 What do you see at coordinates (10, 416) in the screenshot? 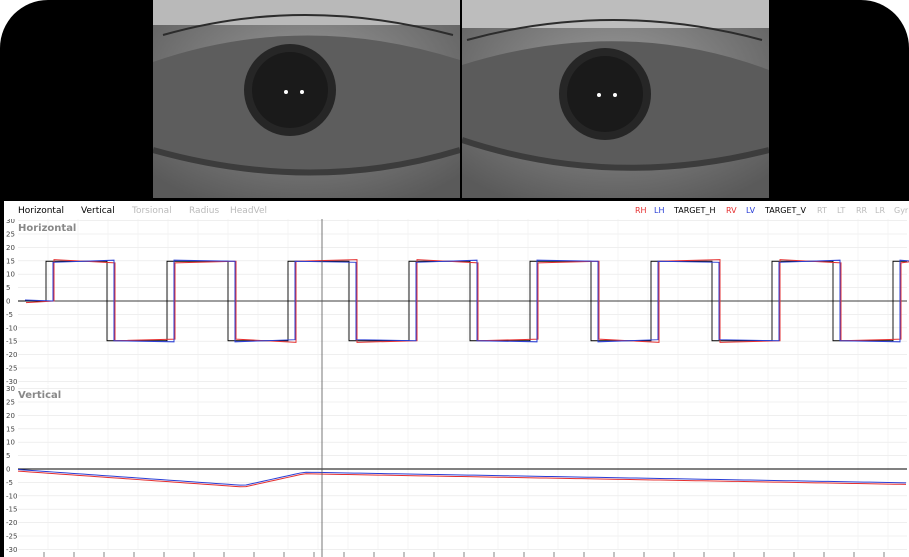
I see `vertical-ytick: 20` at bounding box center [10, 416].